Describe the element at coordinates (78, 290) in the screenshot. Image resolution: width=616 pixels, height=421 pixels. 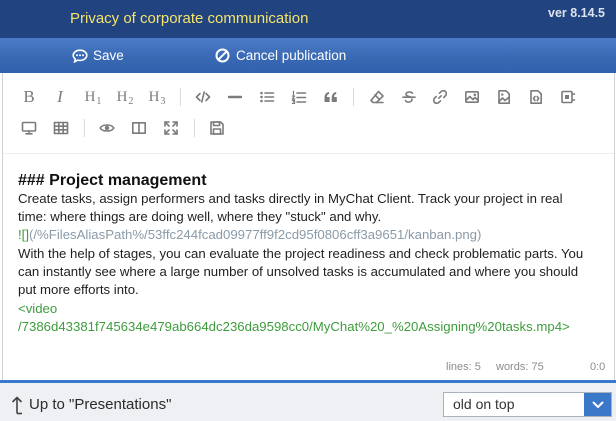
I see `editor-text-line: put more efforts into.` at that location.